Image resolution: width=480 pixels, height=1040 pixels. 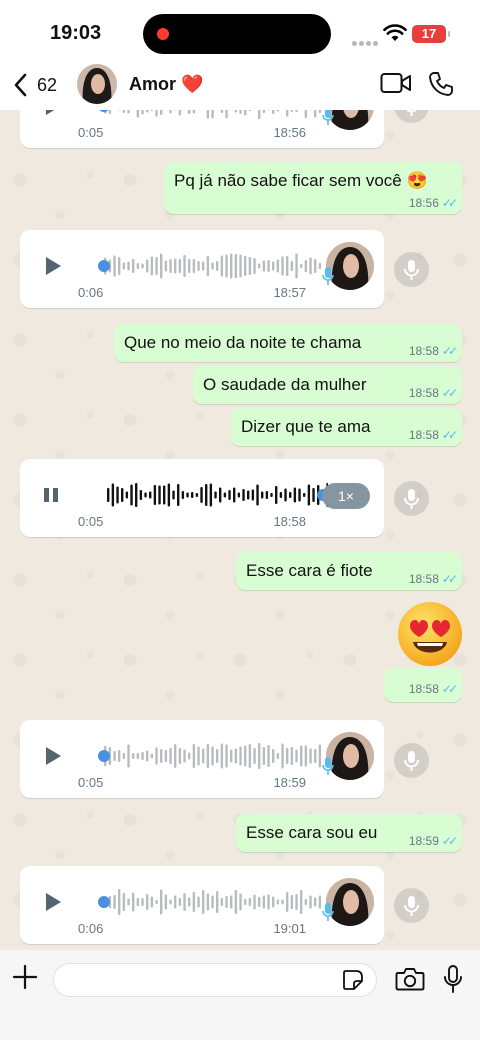 What do you see at coordinates (91, 782) in the screenshot?
I see `voice-duration: 0:05` at bounding box center [91, 782].